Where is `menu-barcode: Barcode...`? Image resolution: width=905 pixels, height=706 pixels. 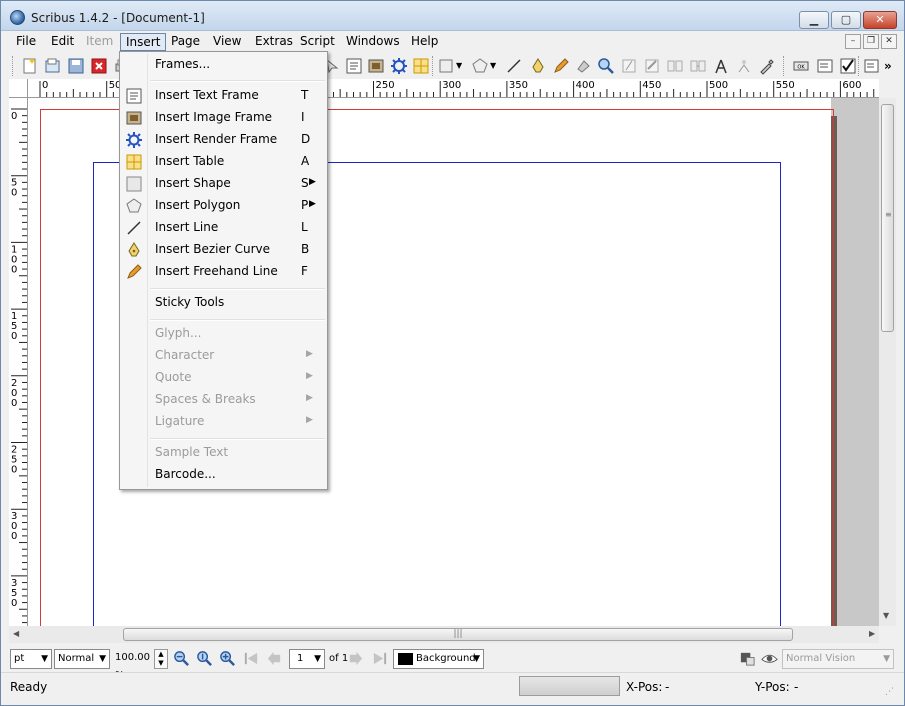 menu-barcode: Barcode... is located at coordinates (223, 475).